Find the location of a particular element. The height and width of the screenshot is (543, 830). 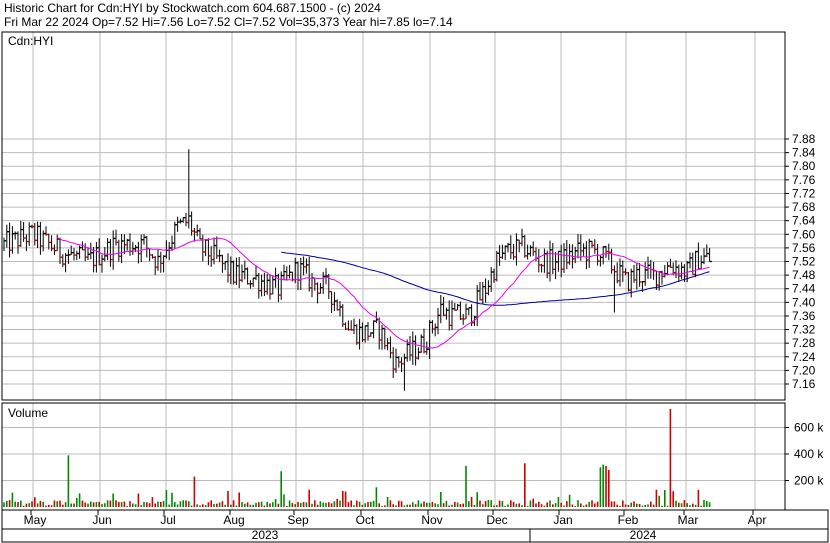

month-label: Aug is located at coordinates (233, 520).